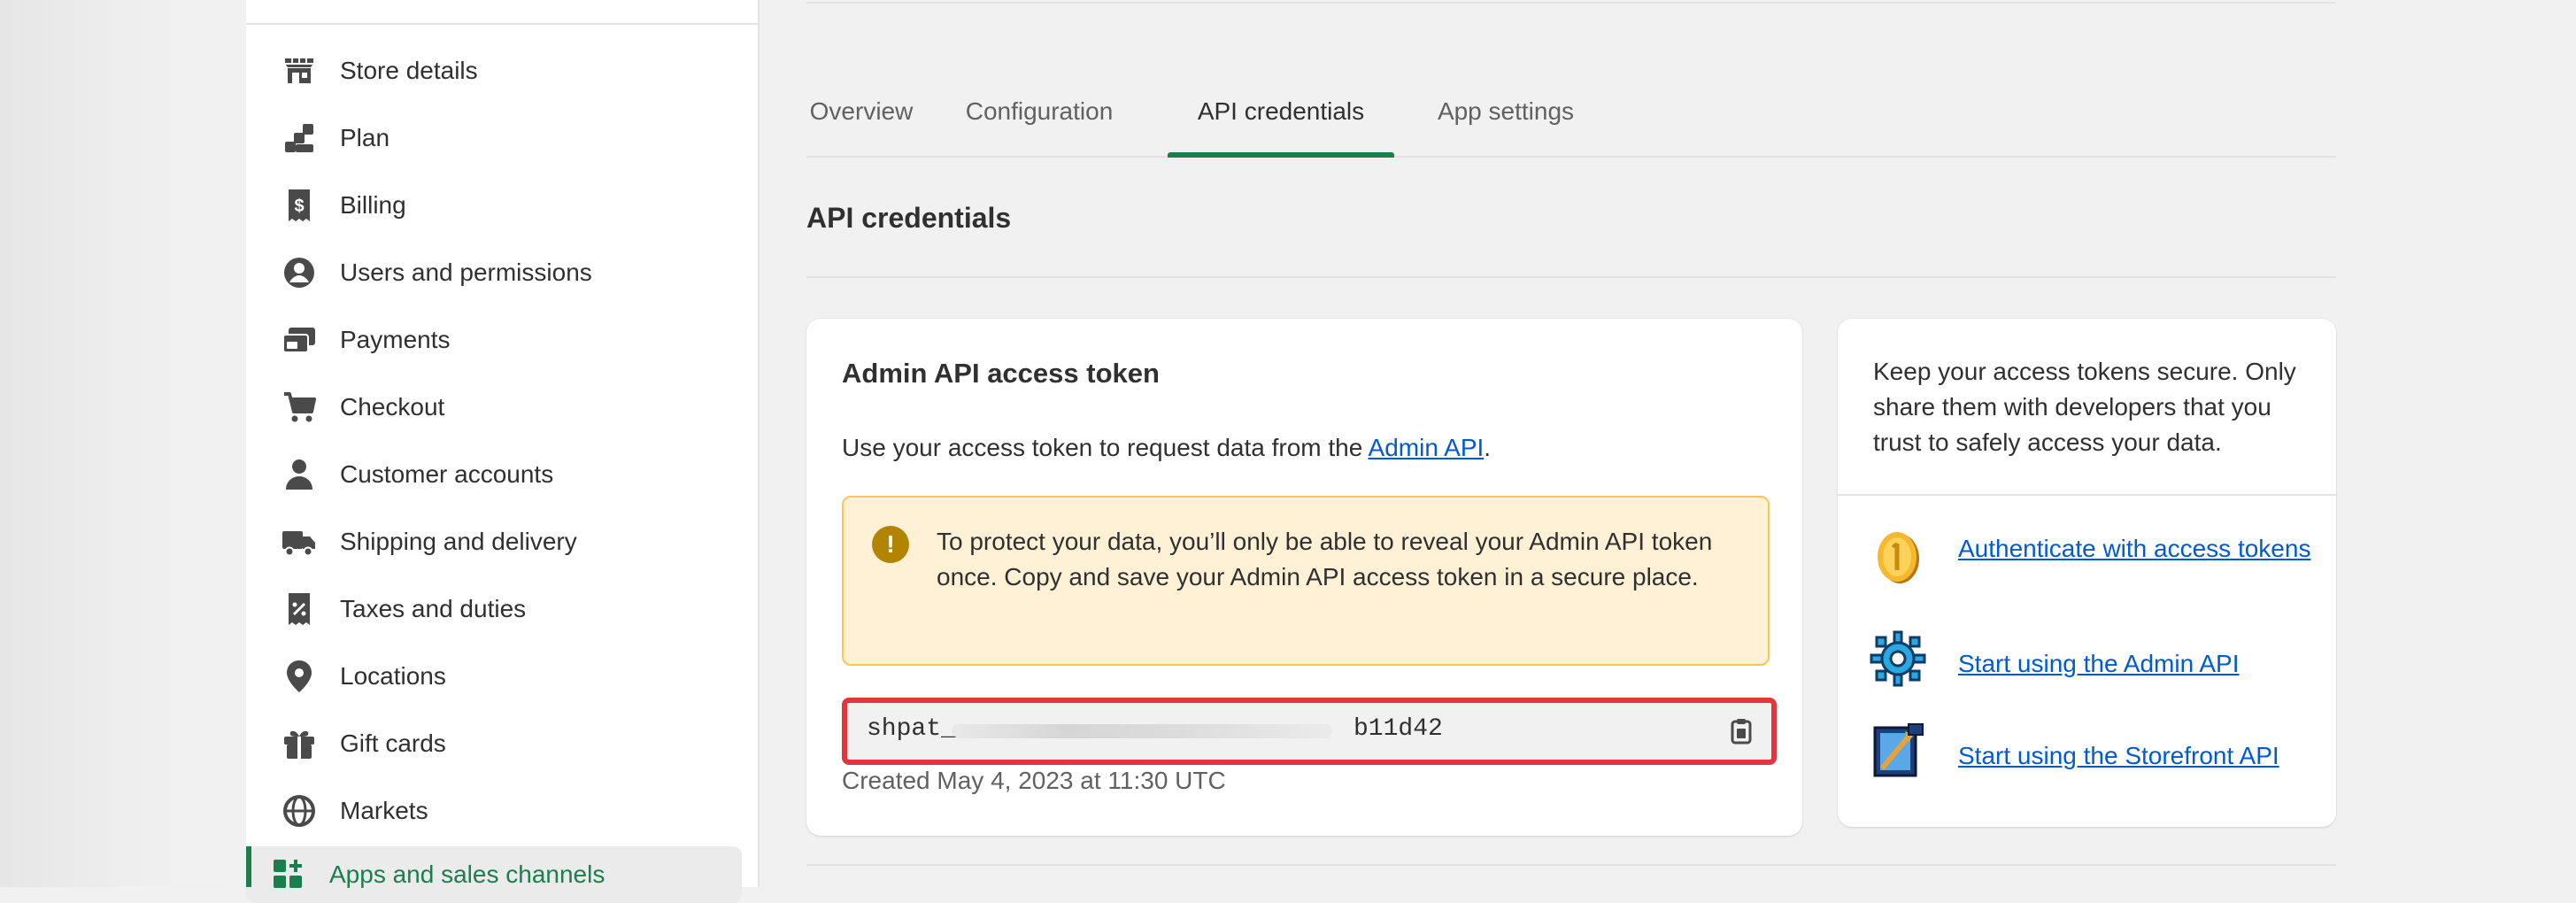 This screenshot has height=903, width=2576. Describe the element at coordinates (1398, 729) in the screenshot. I see `token-suffix: b11d42` at that location.